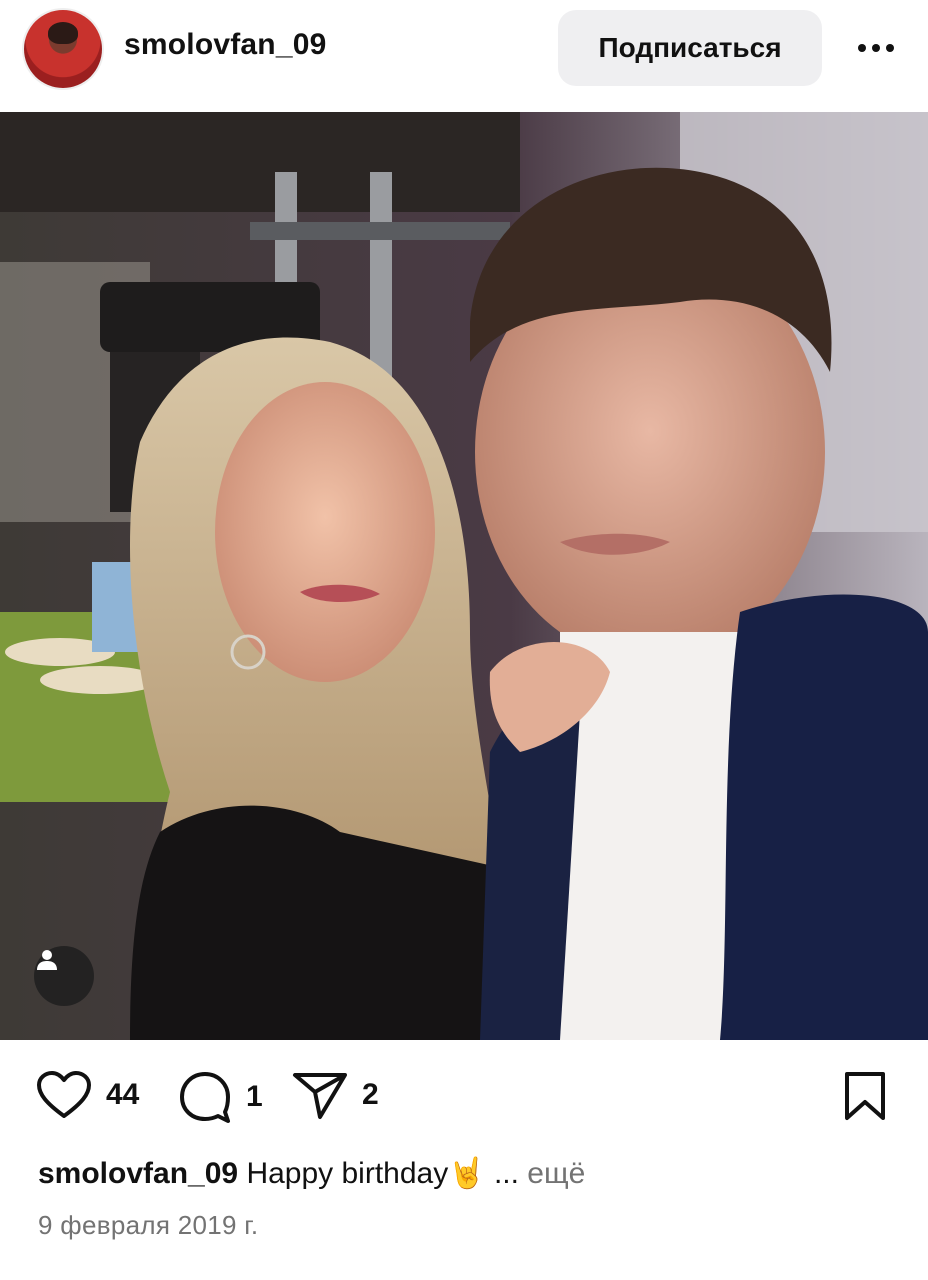 This screenshot has width=928, height=1280. What do you see at coordinates (64, 1095) in the screenshot?
I see `heart-icon` at bounding box center [64, 1095].